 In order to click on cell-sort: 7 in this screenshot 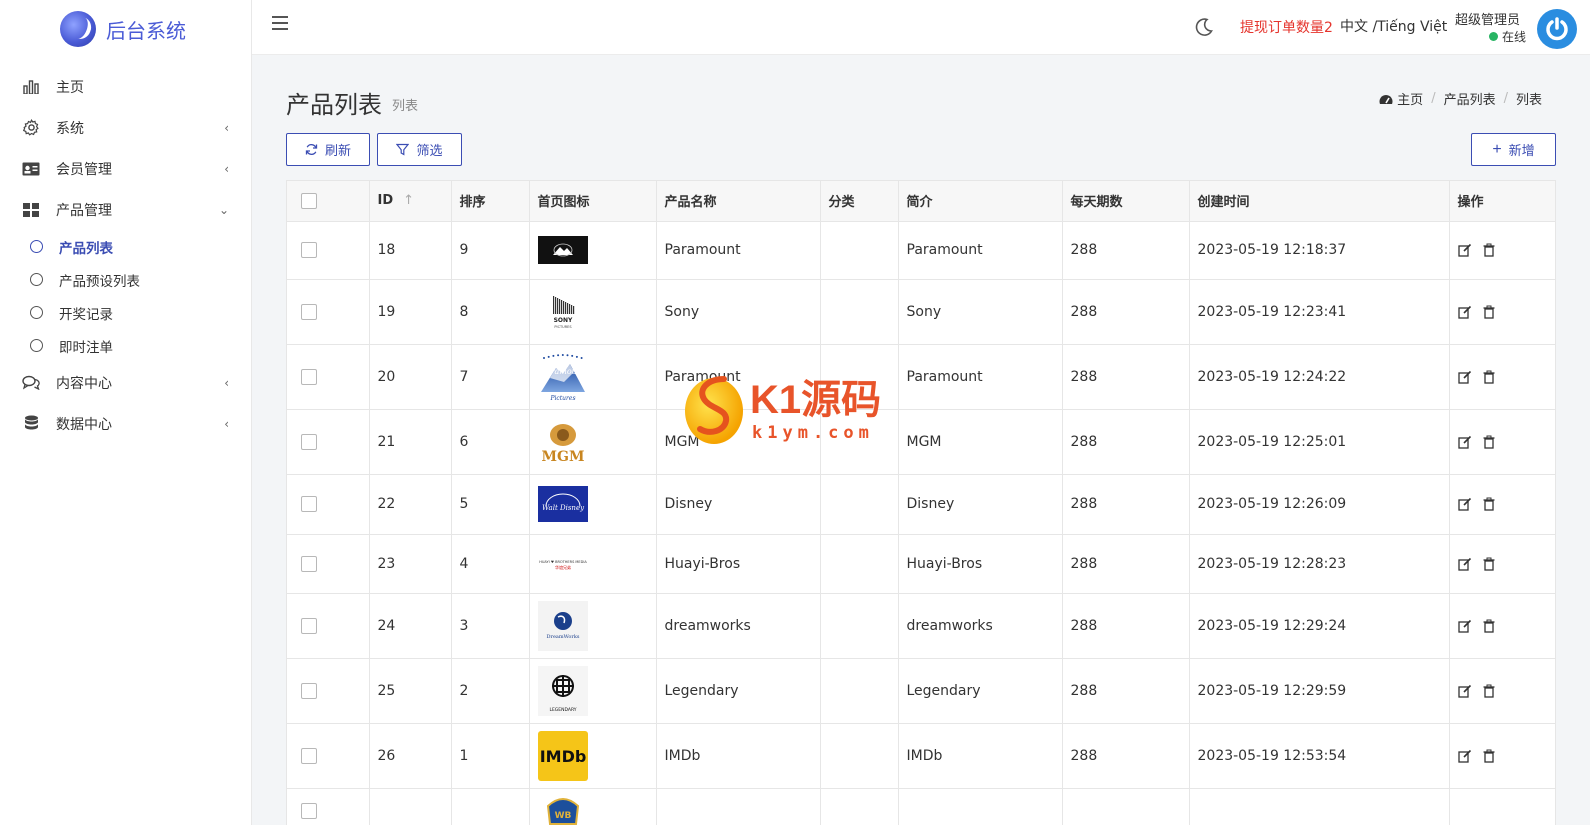, I will do `click(490, 377)`.